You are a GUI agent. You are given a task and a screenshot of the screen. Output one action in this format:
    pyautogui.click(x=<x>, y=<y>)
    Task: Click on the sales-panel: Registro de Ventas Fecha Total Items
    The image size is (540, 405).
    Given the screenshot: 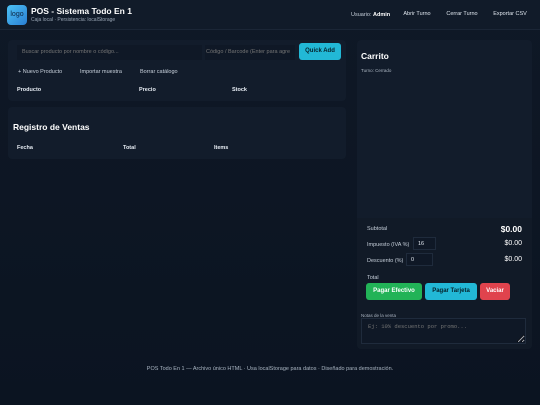 What is the action you would take?
    pyautogui.click(x=177, y=133)
    